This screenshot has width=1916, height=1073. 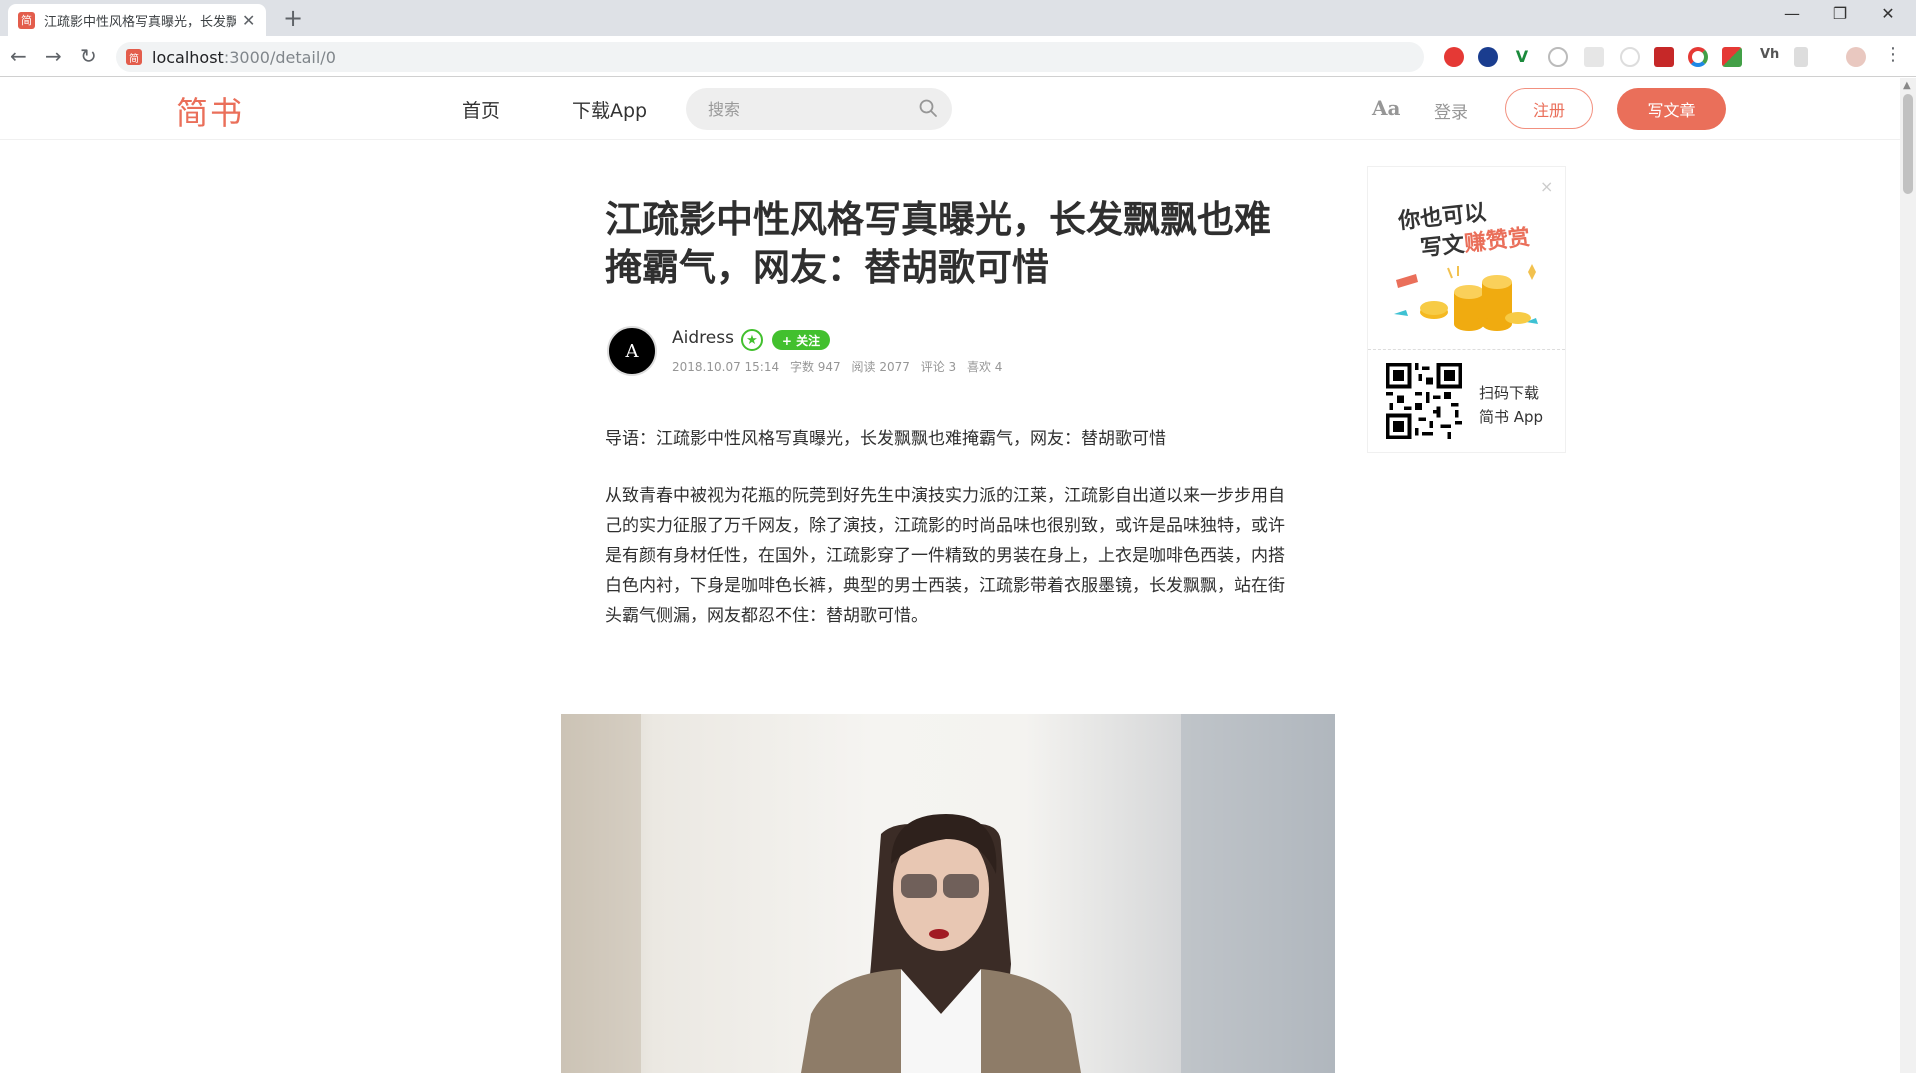 What do you see at coordinates (248, 20) in the screenshot?
I see `tab-close-icon: ✕` at bounding box center [248, 20].